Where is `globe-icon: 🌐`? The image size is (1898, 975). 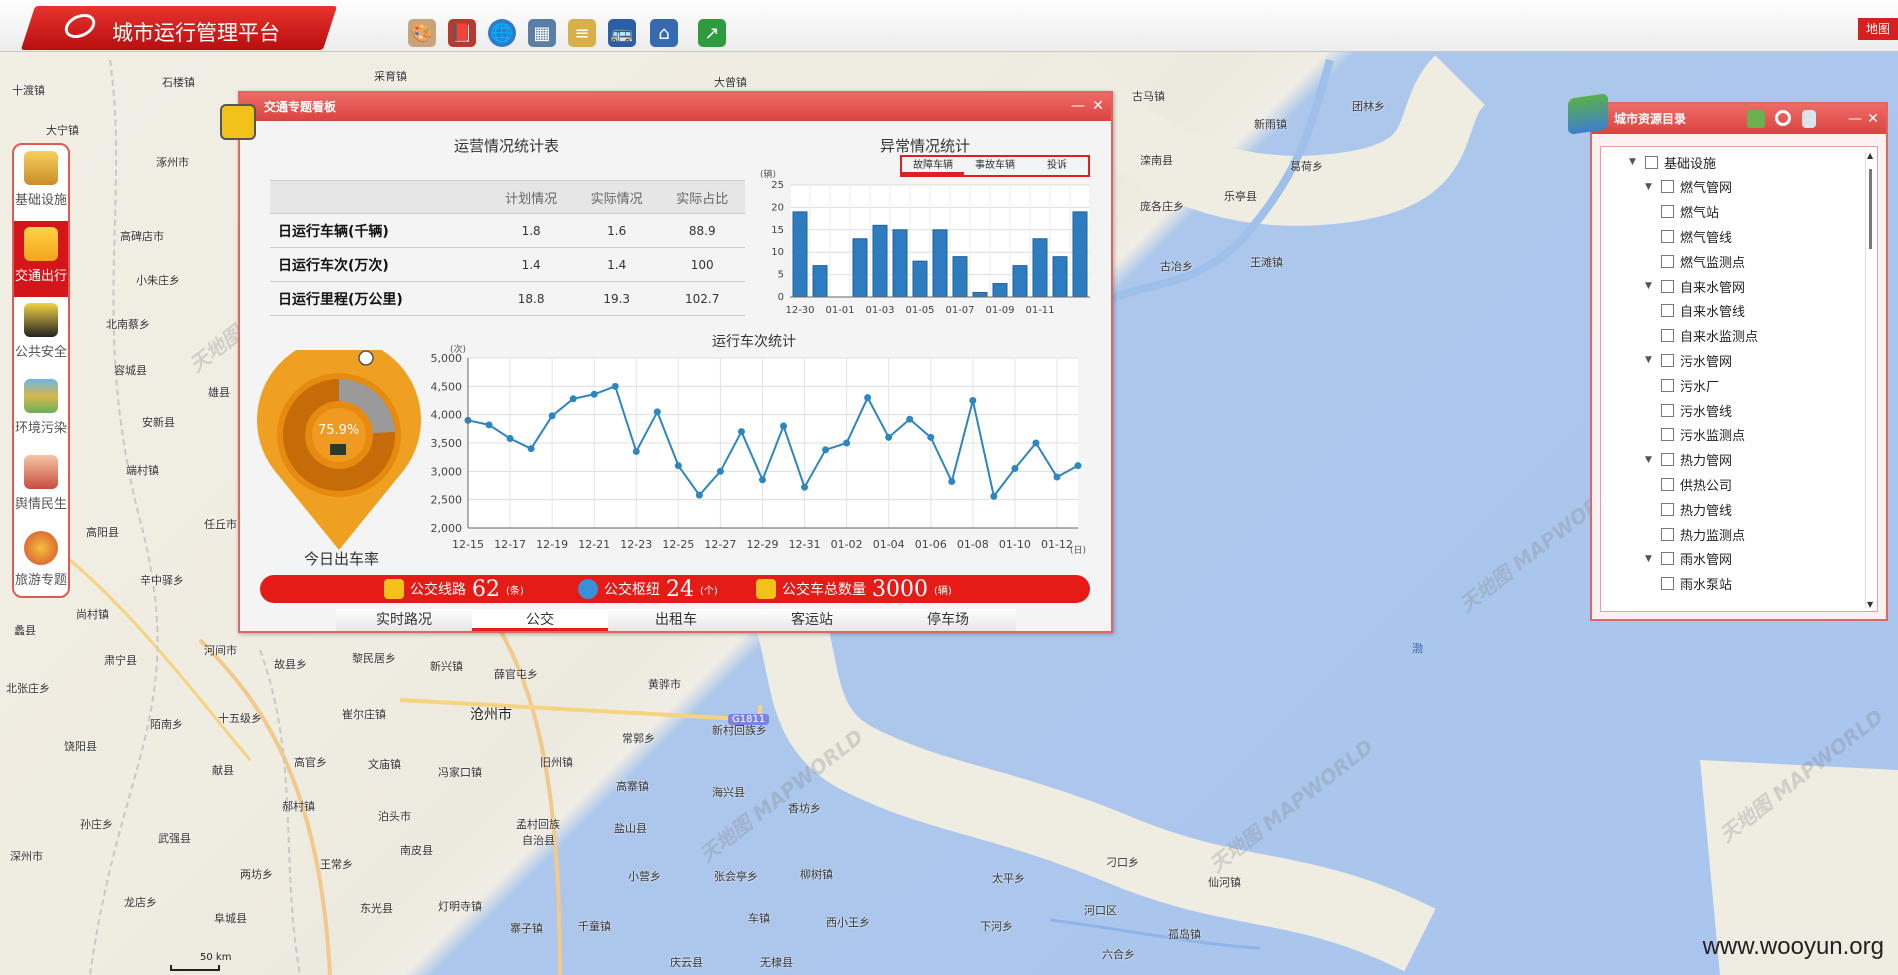 globe-icon: 🌐 is located at coordinates (502, 33).